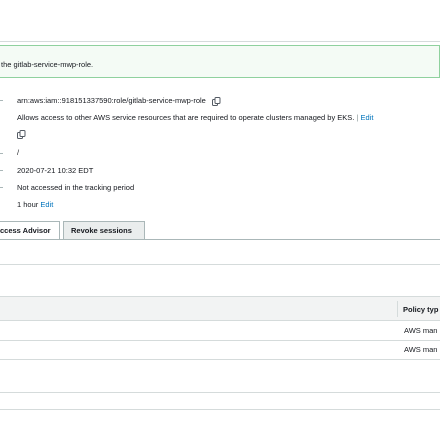 The height and width of the screenshot is (440, 440). Describe the element at coordinates (420, 309) in the screenshot. I see `column-header-policy-type: Policy typ` at that location.